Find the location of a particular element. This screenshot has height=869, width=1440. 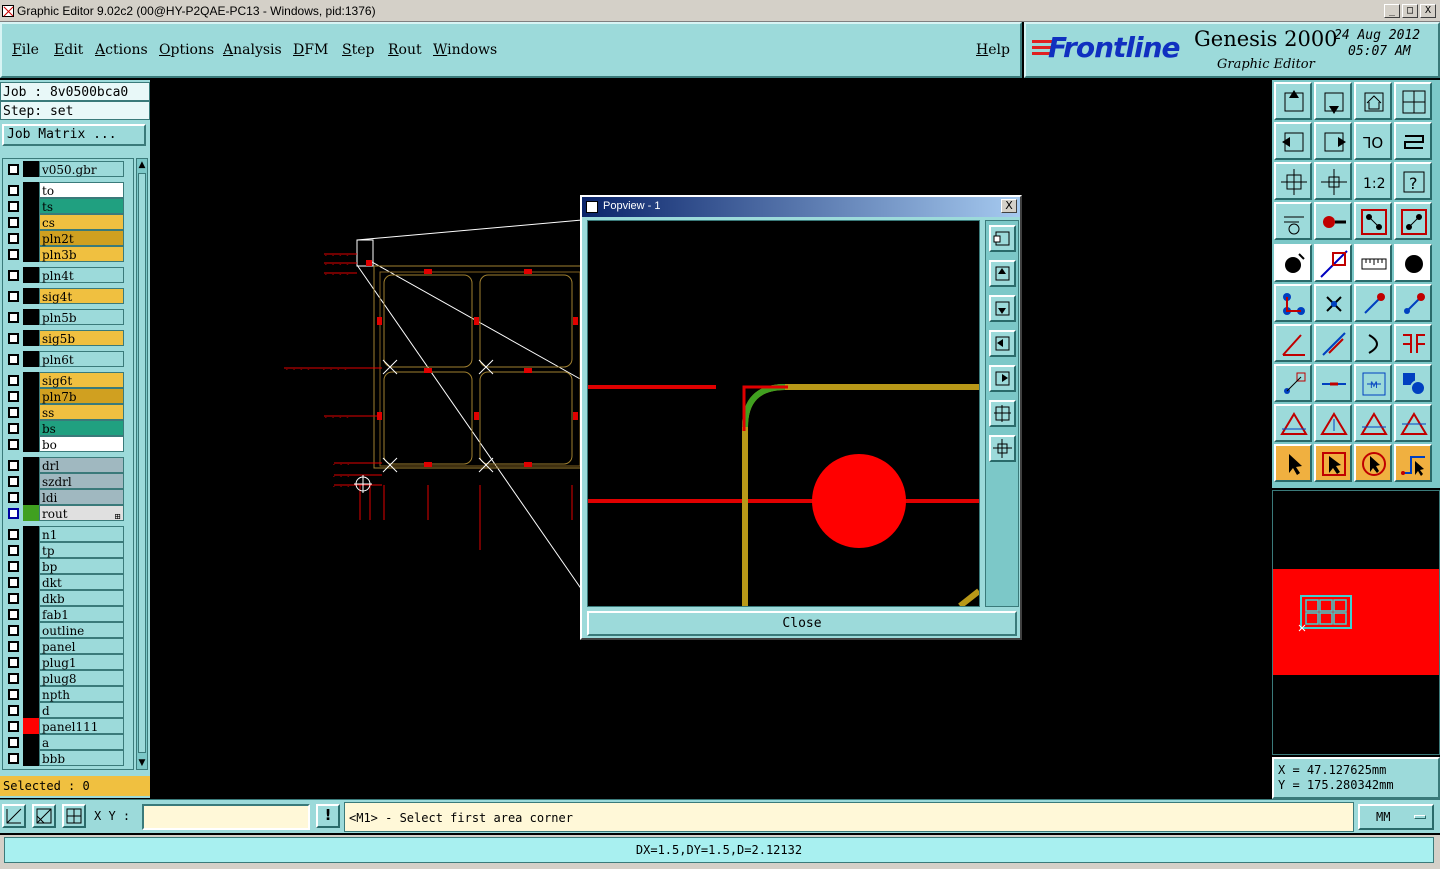

layer-row: ss is located at coordinates (64, 412).